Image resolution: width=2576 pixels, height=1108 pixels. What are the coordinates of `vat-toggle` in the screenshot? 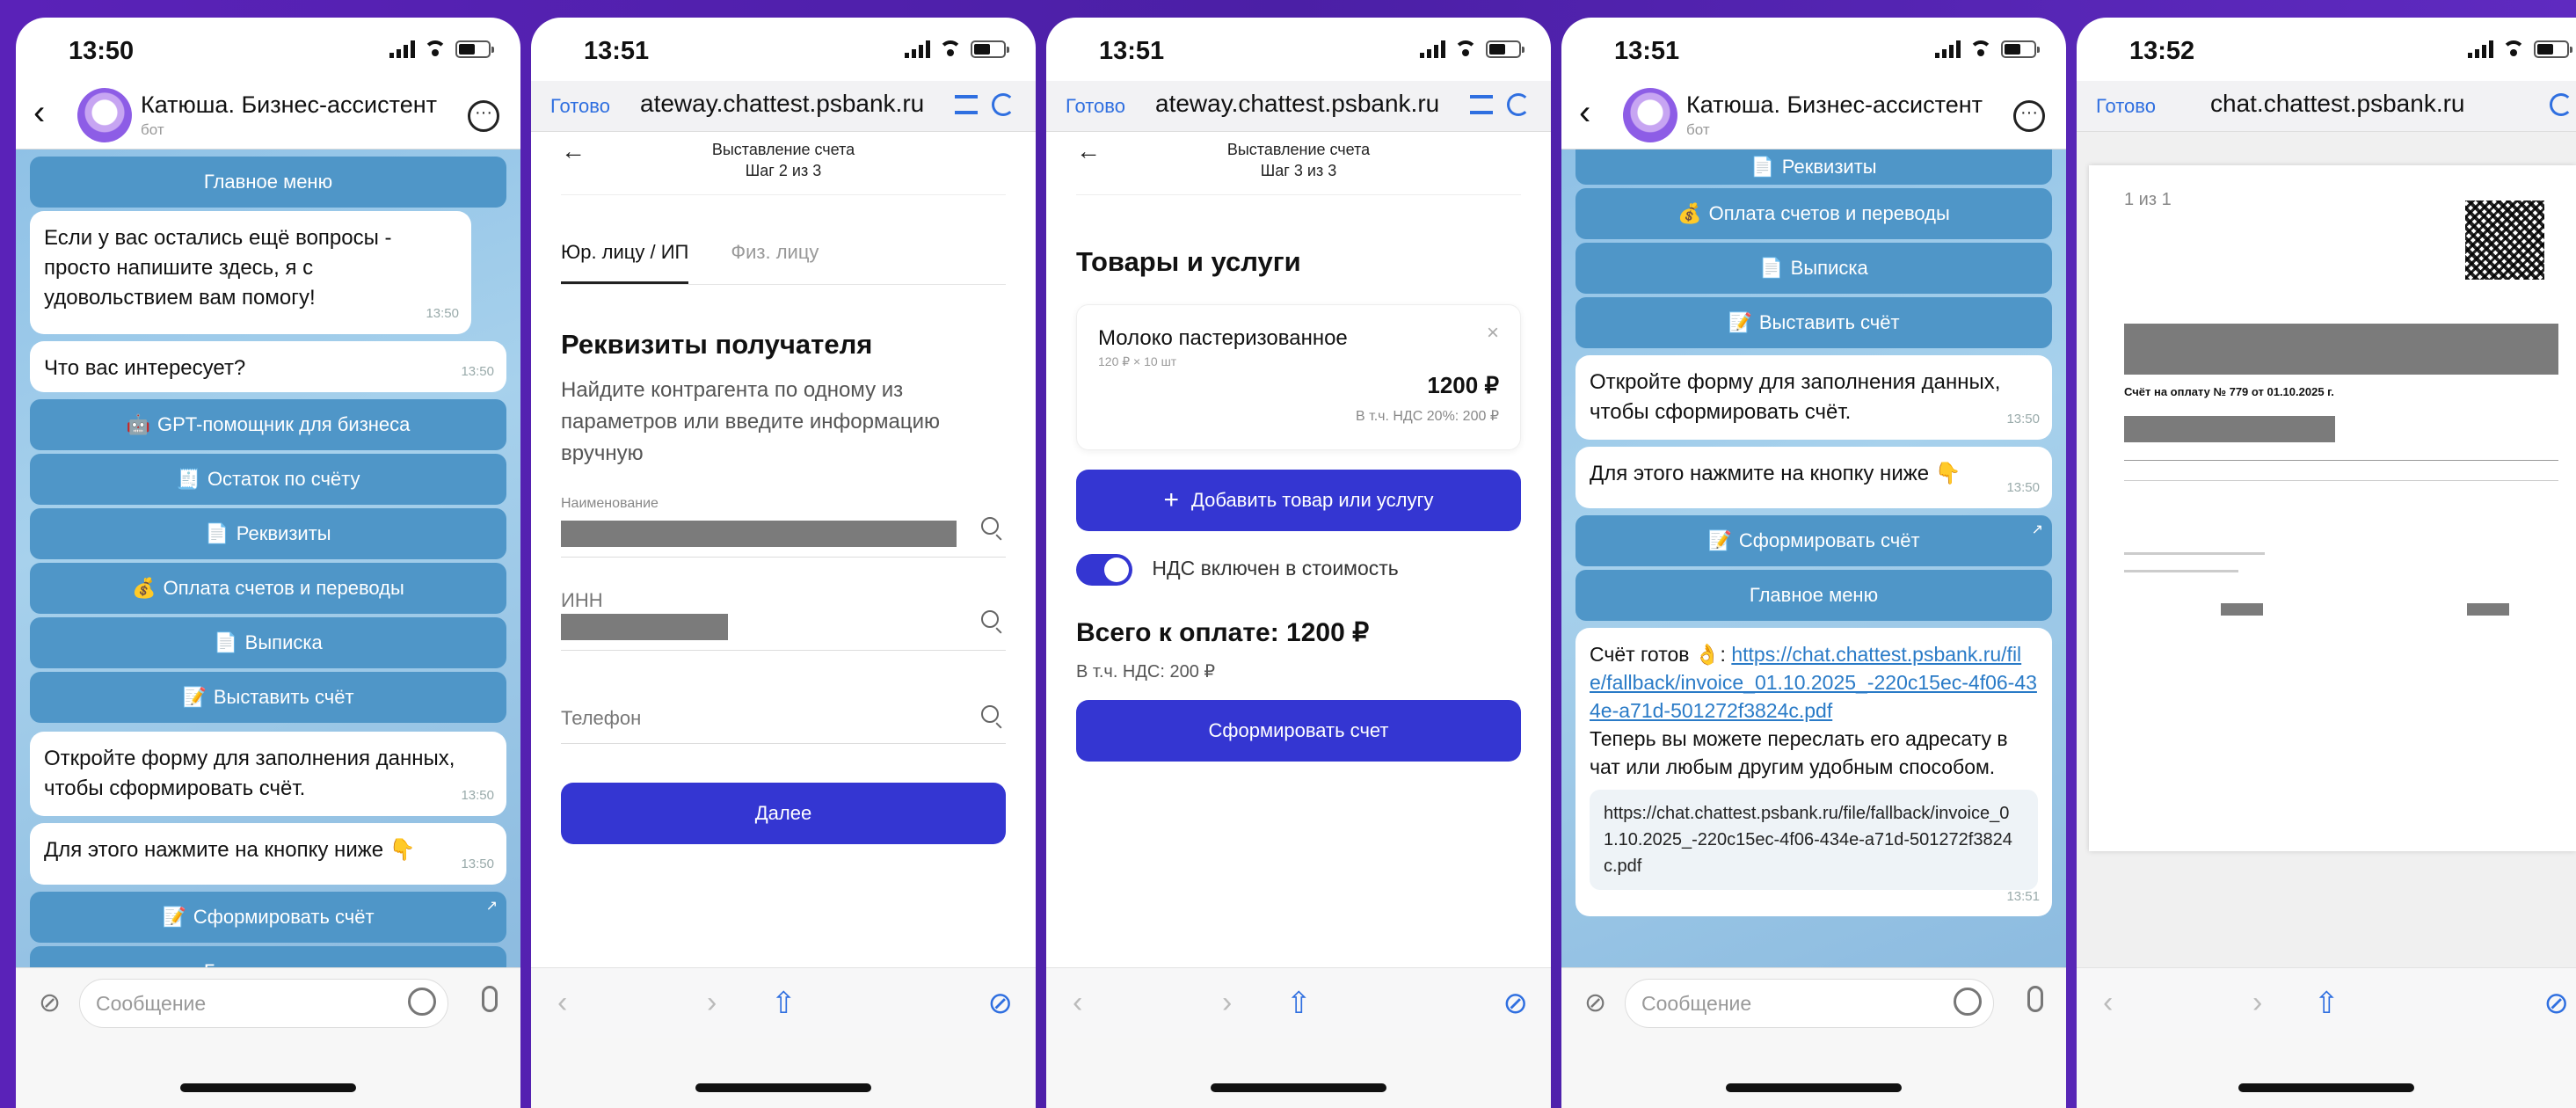 It's located at (1104, 570).